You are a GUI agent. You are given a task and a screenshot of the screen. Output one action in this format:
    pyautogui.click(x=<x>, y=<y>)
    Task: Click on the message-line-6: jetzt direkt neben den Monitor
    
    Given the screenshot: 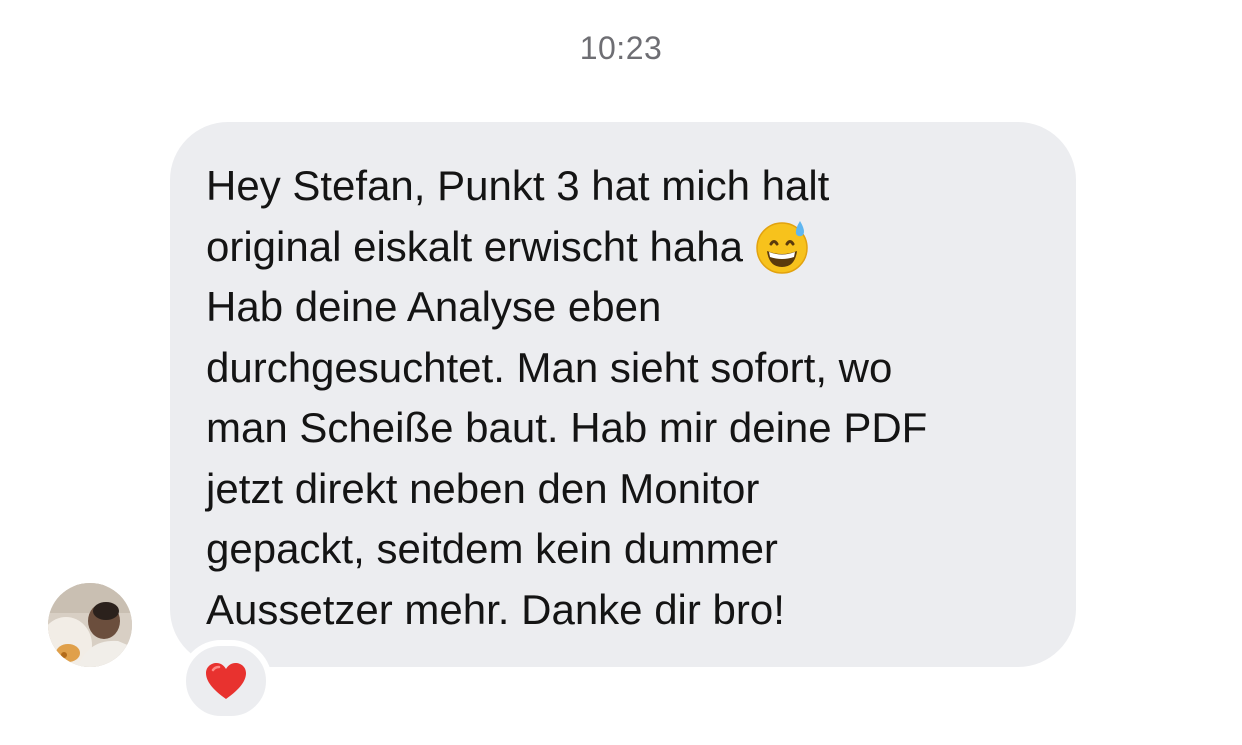 What is the action you would take?
    pyautogui.click(x=483, y=488)
    